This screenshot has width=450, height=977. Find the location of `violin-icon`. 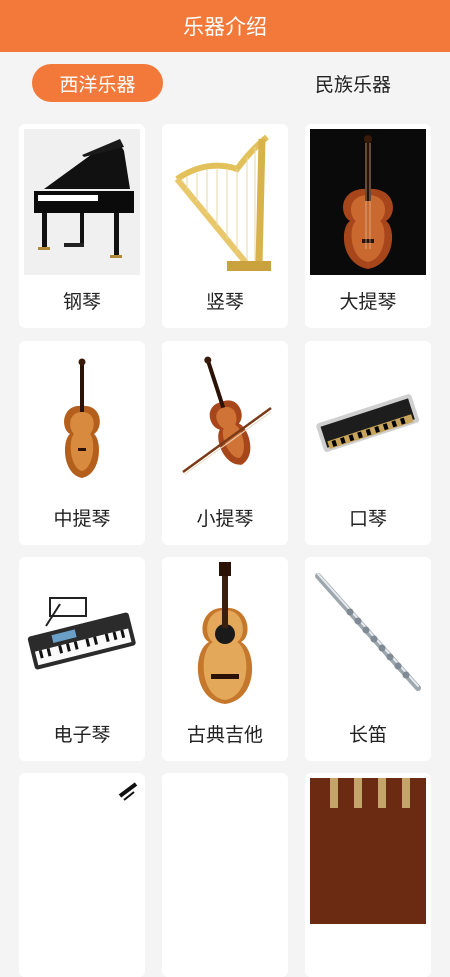

violin-icon is located at coordinates (225, 419).